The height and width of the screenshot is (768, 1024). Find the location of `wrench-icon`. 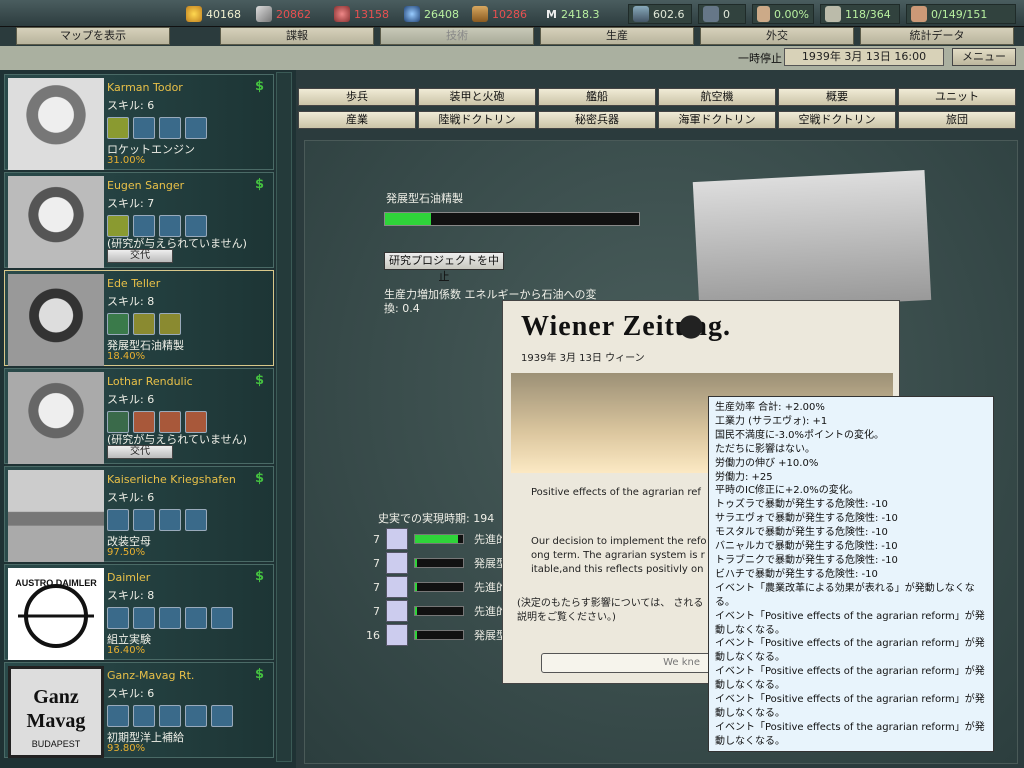

wrench-icon is located at coordinates (118, 618).